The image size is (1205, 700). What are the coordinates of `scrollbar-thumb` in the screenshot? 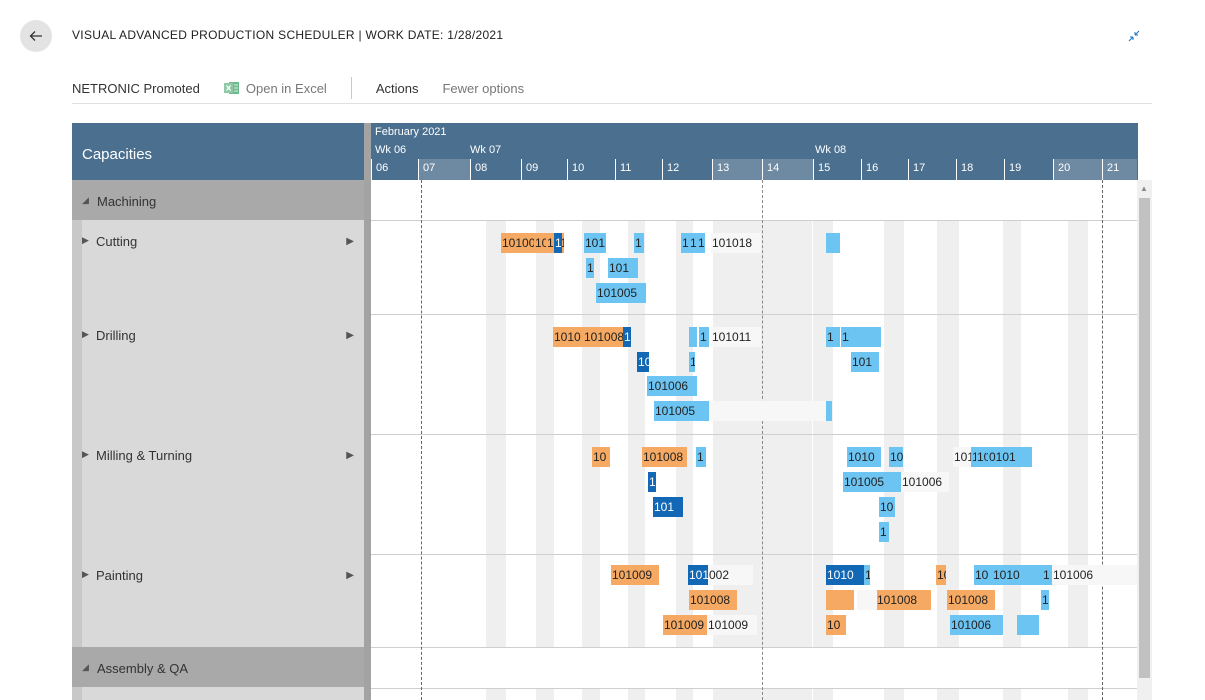 It's located at (1144, 438).